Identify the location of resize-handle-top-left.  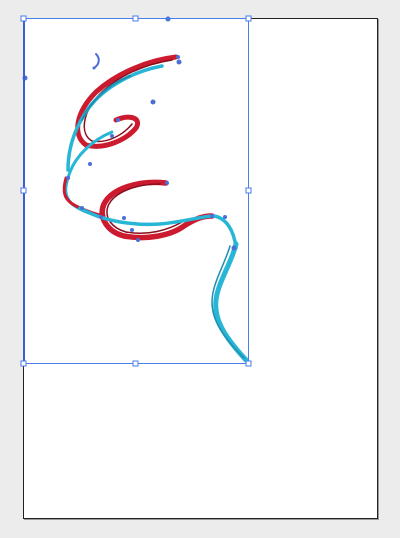
(23, 18).